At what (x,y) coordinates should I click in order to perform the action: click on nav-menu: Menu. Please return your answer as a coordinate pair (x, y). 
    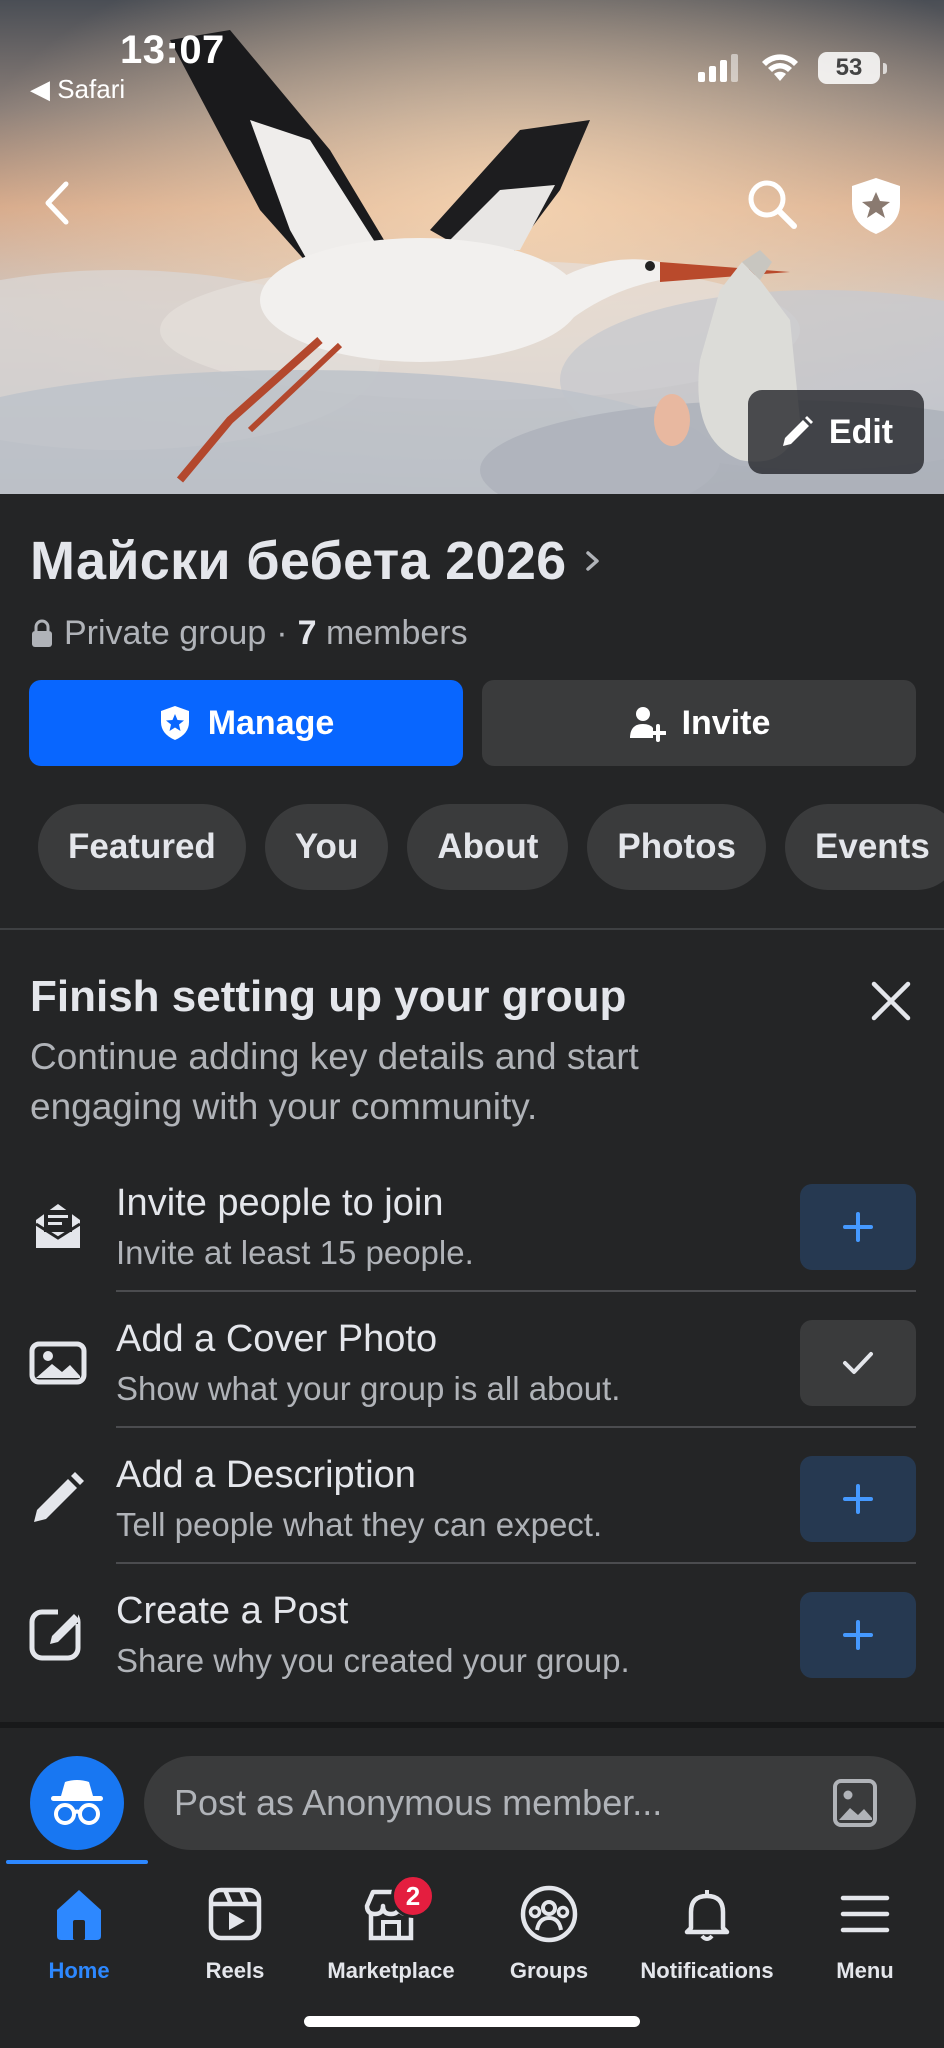
    Looking at the image, I should click on (865, 1934).